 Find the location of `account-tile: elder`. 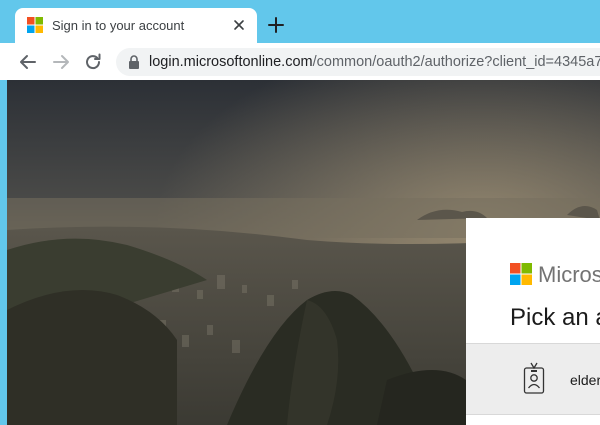

account-tile: elder is located at coordinates (533, 379).